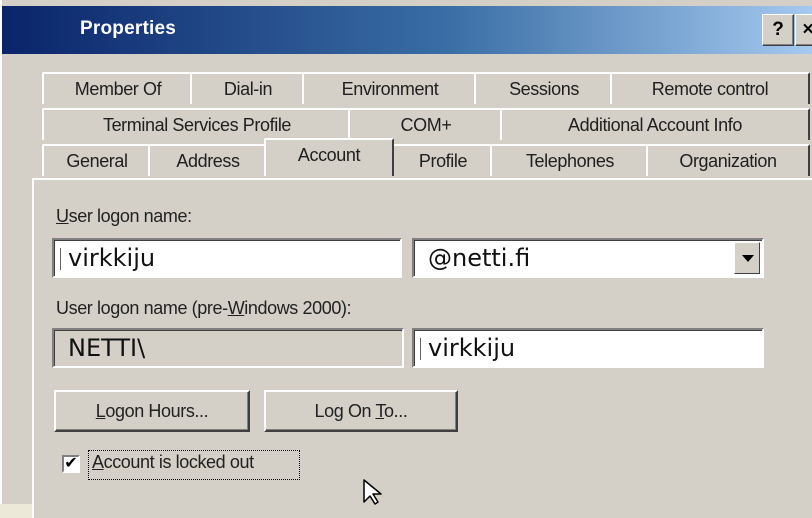 The width and height of the screenshot is (812, 518). What do you see at coordinates (124, 216) in the screenshot?
I see `user-logon-name-label: User logon name:` at bounding box center [124, 216].